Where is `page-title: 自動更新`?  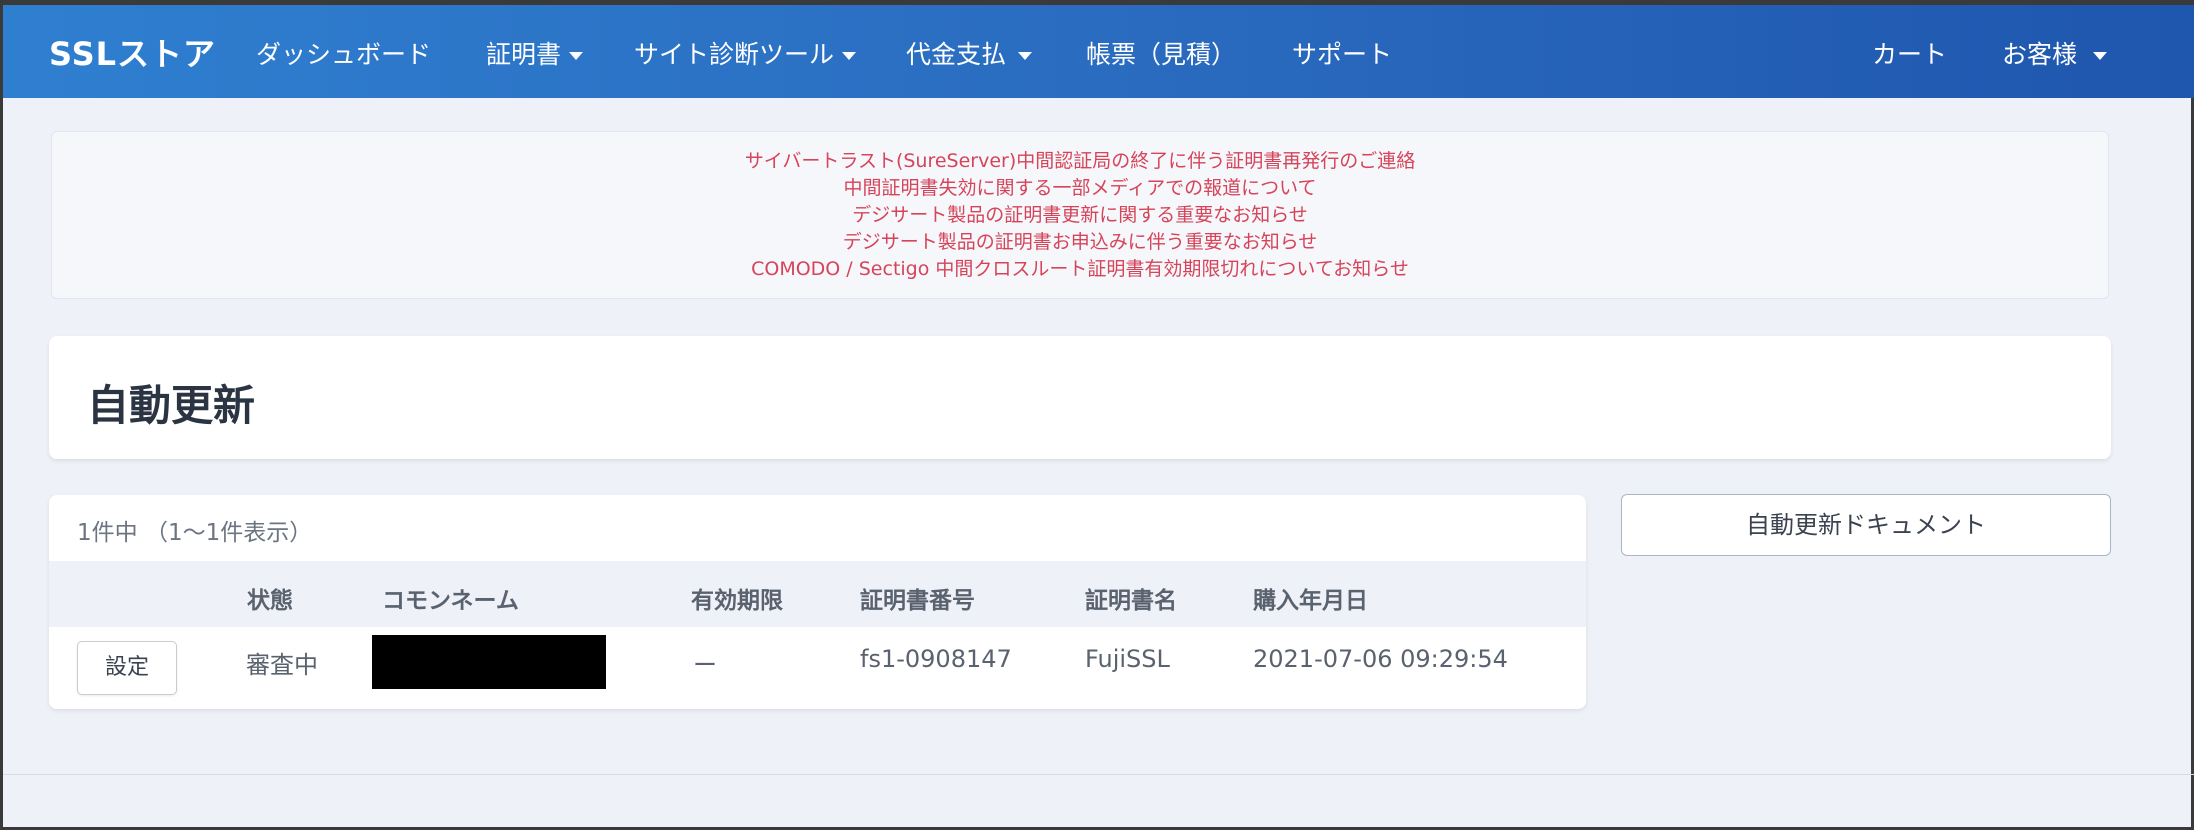
page-title: 自動更新 is located at coordinates (171, 405).